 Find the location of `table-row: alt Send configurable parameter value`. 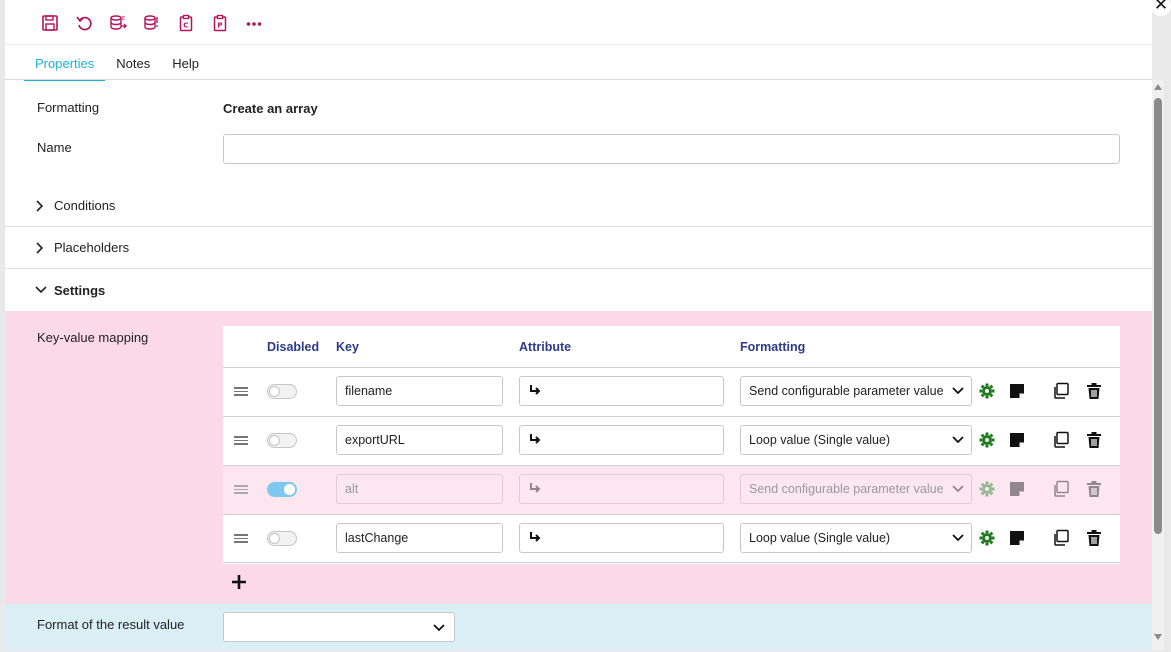

table-row: alt Send configurable parameter value is located at coordinates (671, 489).